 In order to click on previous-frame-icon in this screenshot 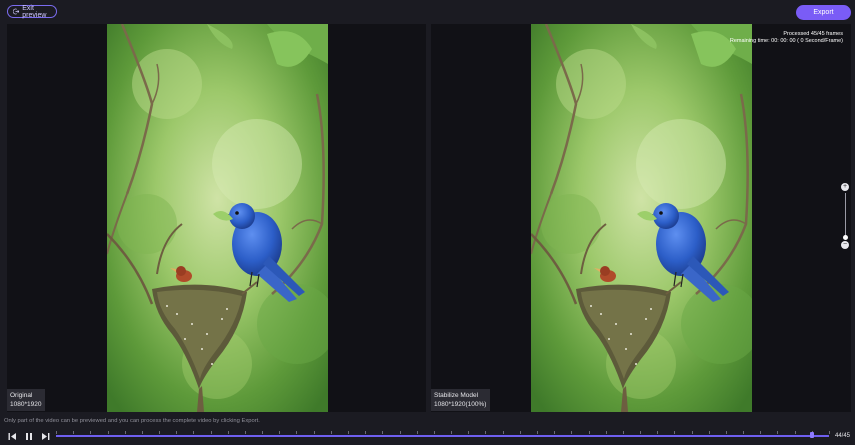, I will do `click(13, 436)`.